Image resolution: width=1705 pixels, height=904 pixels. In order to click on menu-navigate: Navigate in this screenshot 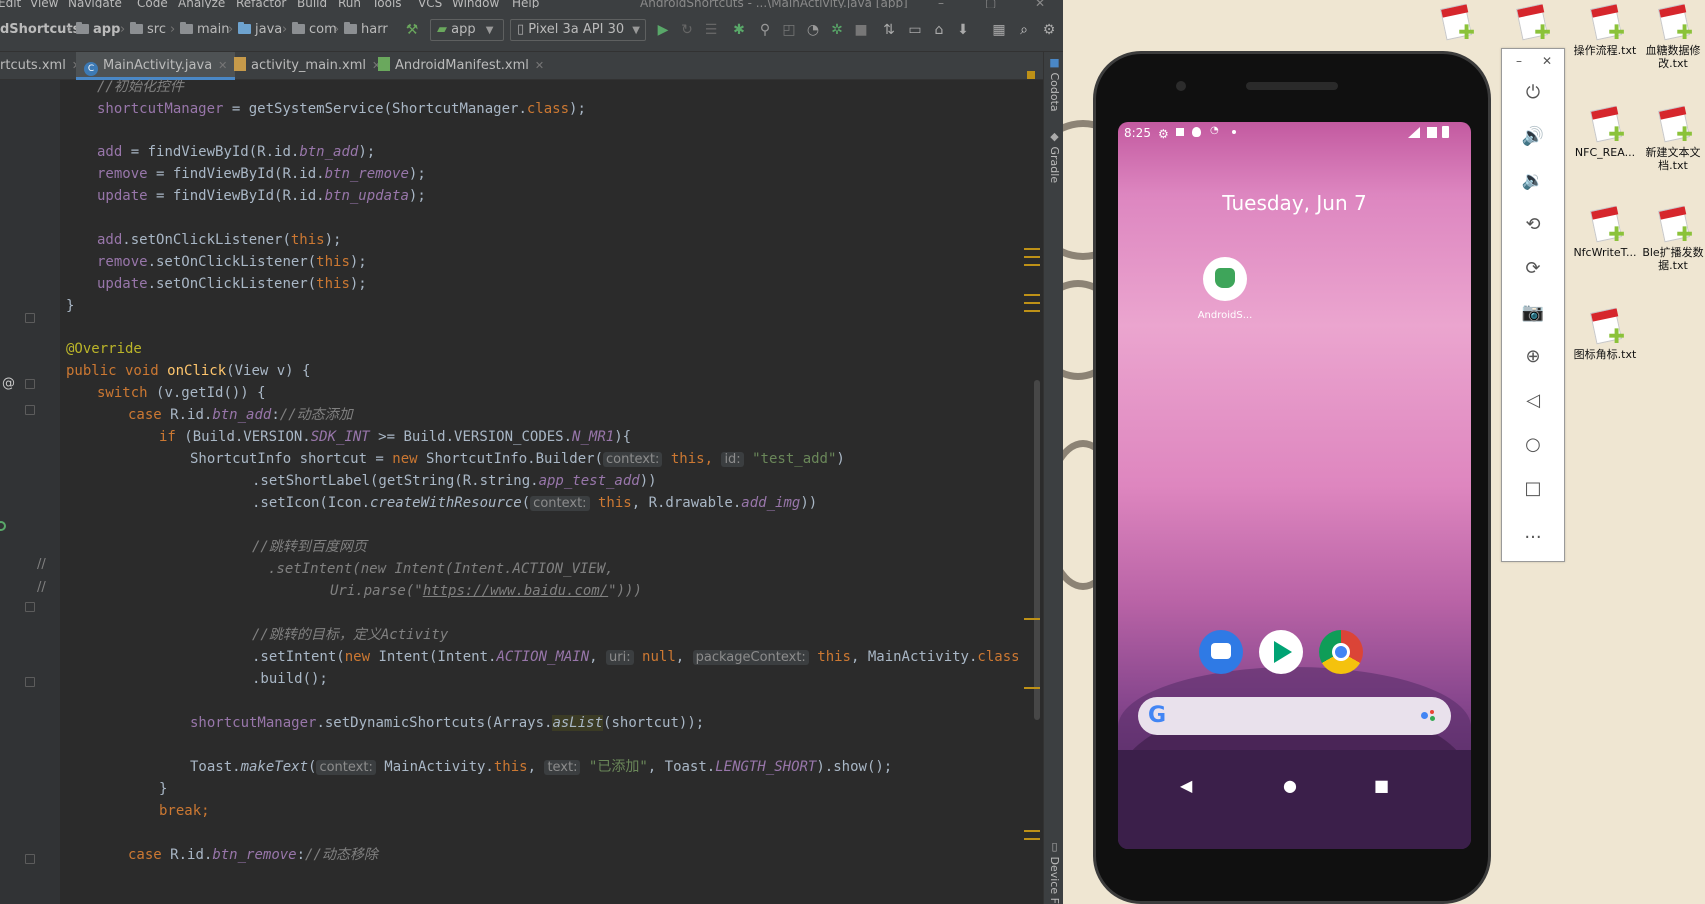, I will do `click(95, 4)`.